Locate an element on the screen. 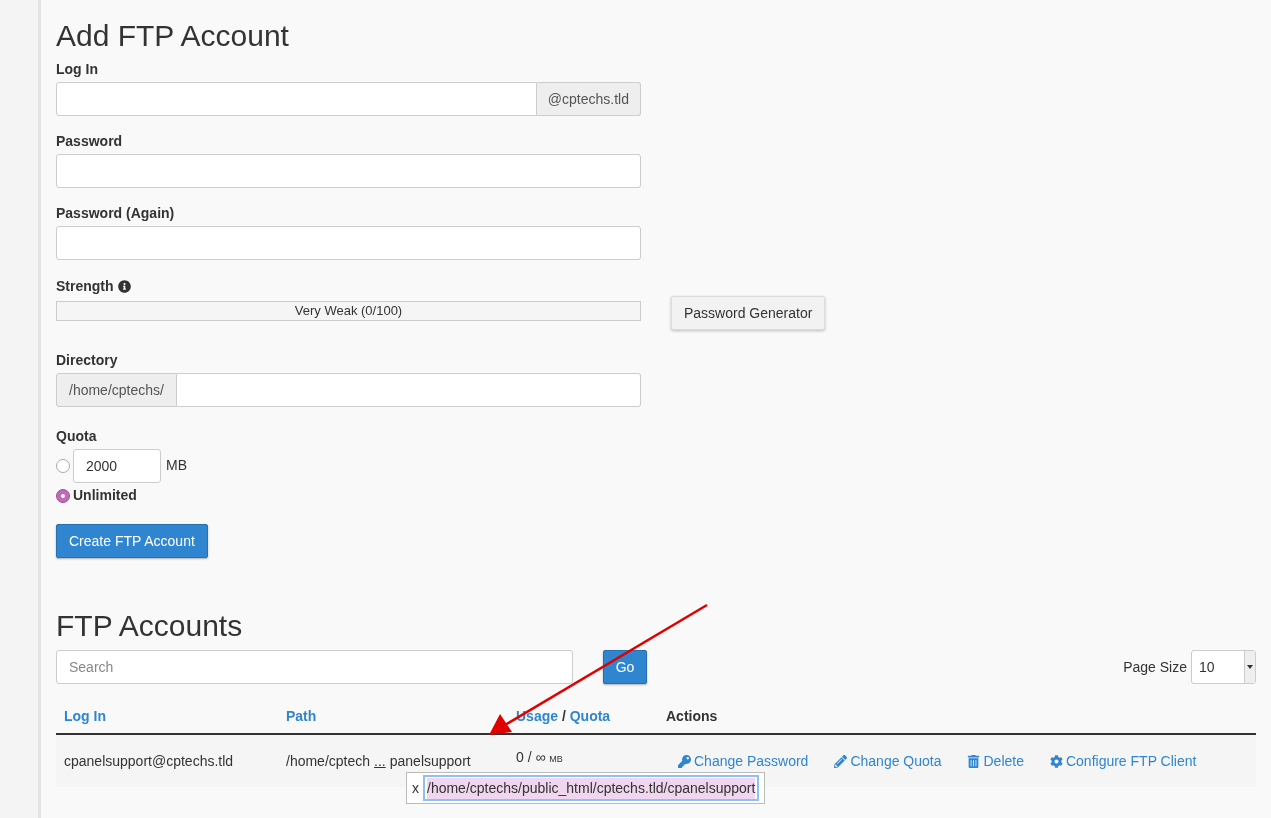 The width and height of the screenshot is (1271, 818). column-header: Actions is located at coordinates (692, 716).